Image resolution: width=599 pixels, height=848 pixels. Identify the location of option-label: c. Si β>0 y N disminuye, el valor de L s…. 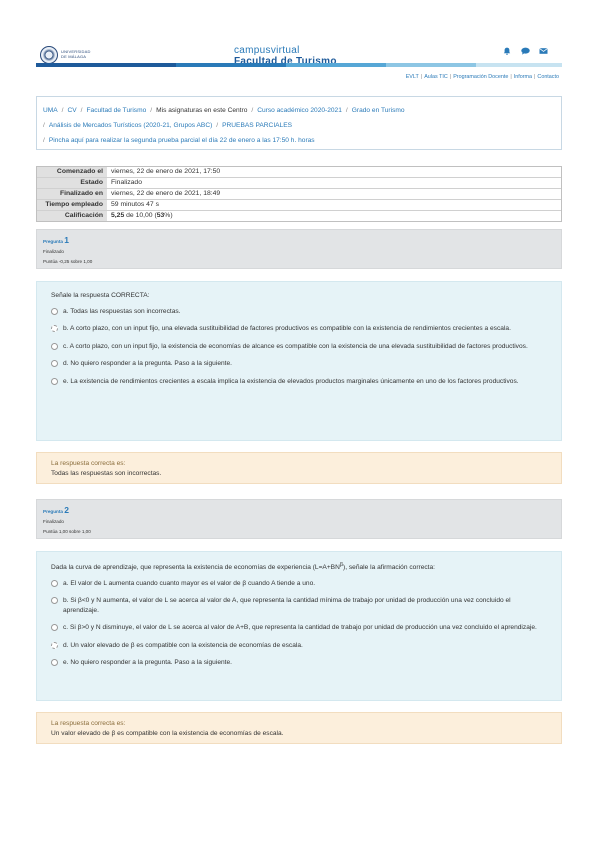
(300, 628).